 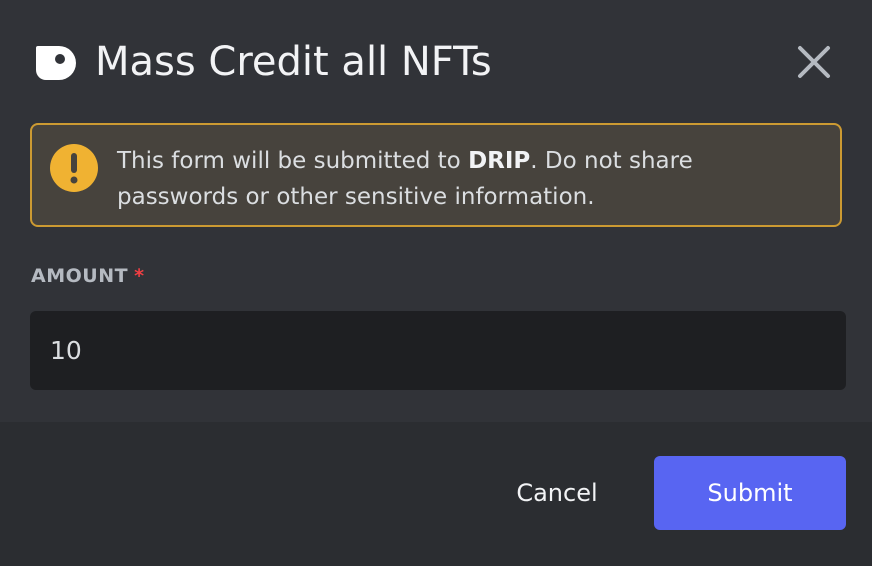 What do you see at coordinates (139, 276) in the screenshot?
I see `required-marker: *` at bounding box center [139, 276].